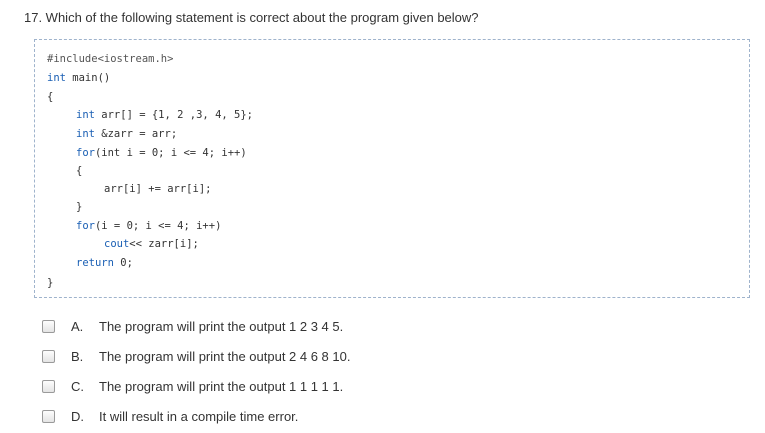  Describe the element at coordinates (77, 416) in the screenshot. I see `option-letter: D.` at that location.